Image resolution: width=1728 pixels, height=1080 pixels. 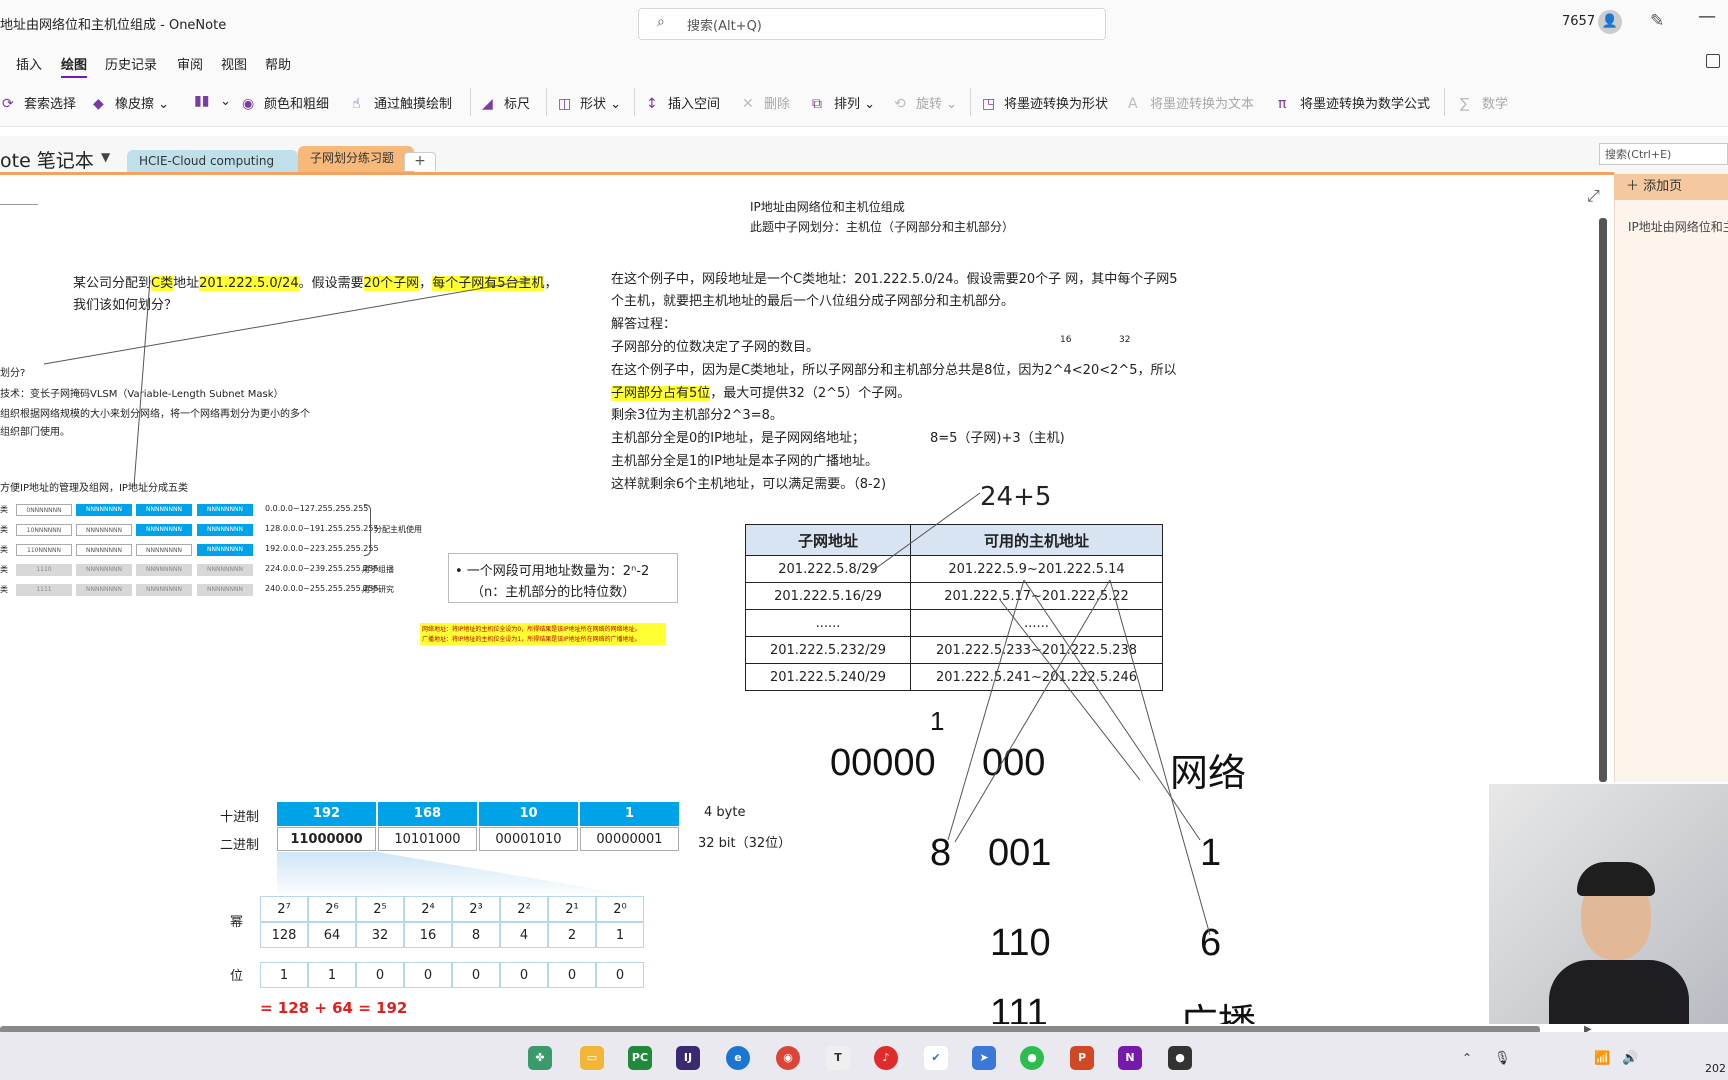 What do you see at coordinates (517, 104) in the screenshot?
I see `ruler-label: 标尺` at bounding box center [517, 104].